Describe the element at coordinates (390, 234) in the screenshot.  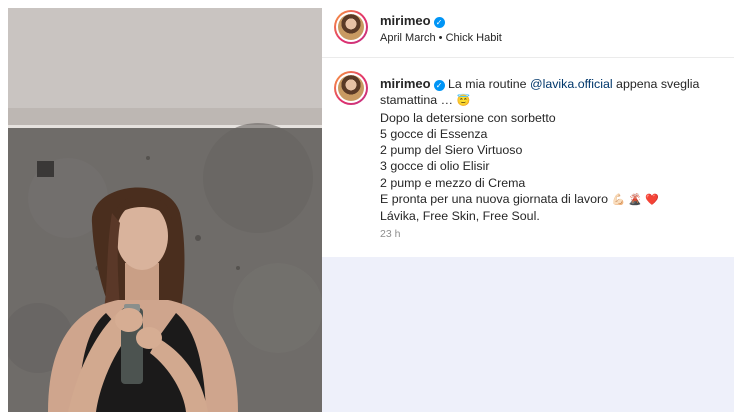
I see `post-timestamp: 23 h` at that location.